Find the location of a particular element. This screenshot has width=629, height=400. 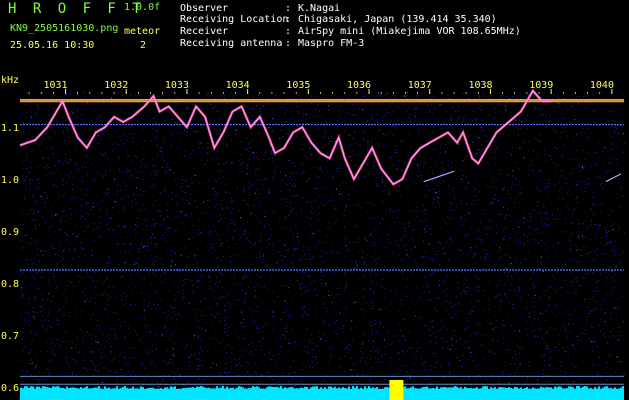

info-label-location: Receiving Location is located at coordinates (234, 19).